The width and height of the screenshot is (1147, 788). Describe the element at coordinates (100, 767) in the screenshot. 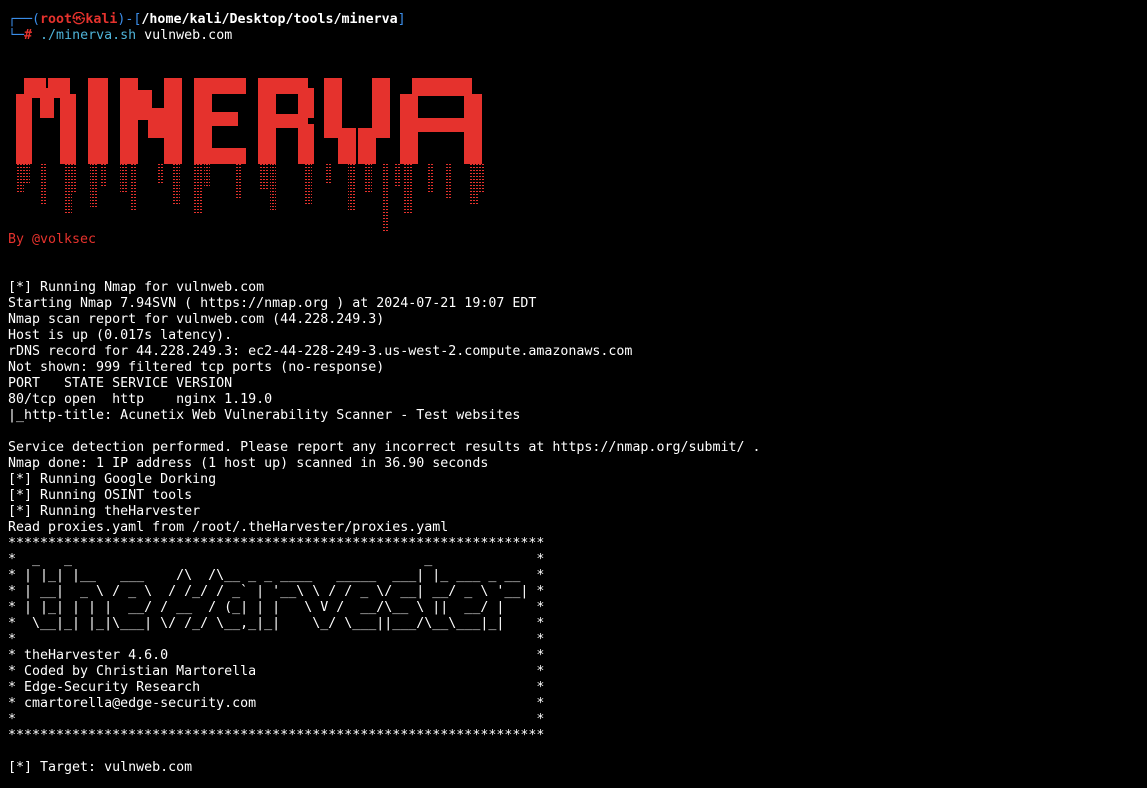

I see `output-line: [*] Target: vulnweb.com` at that location.